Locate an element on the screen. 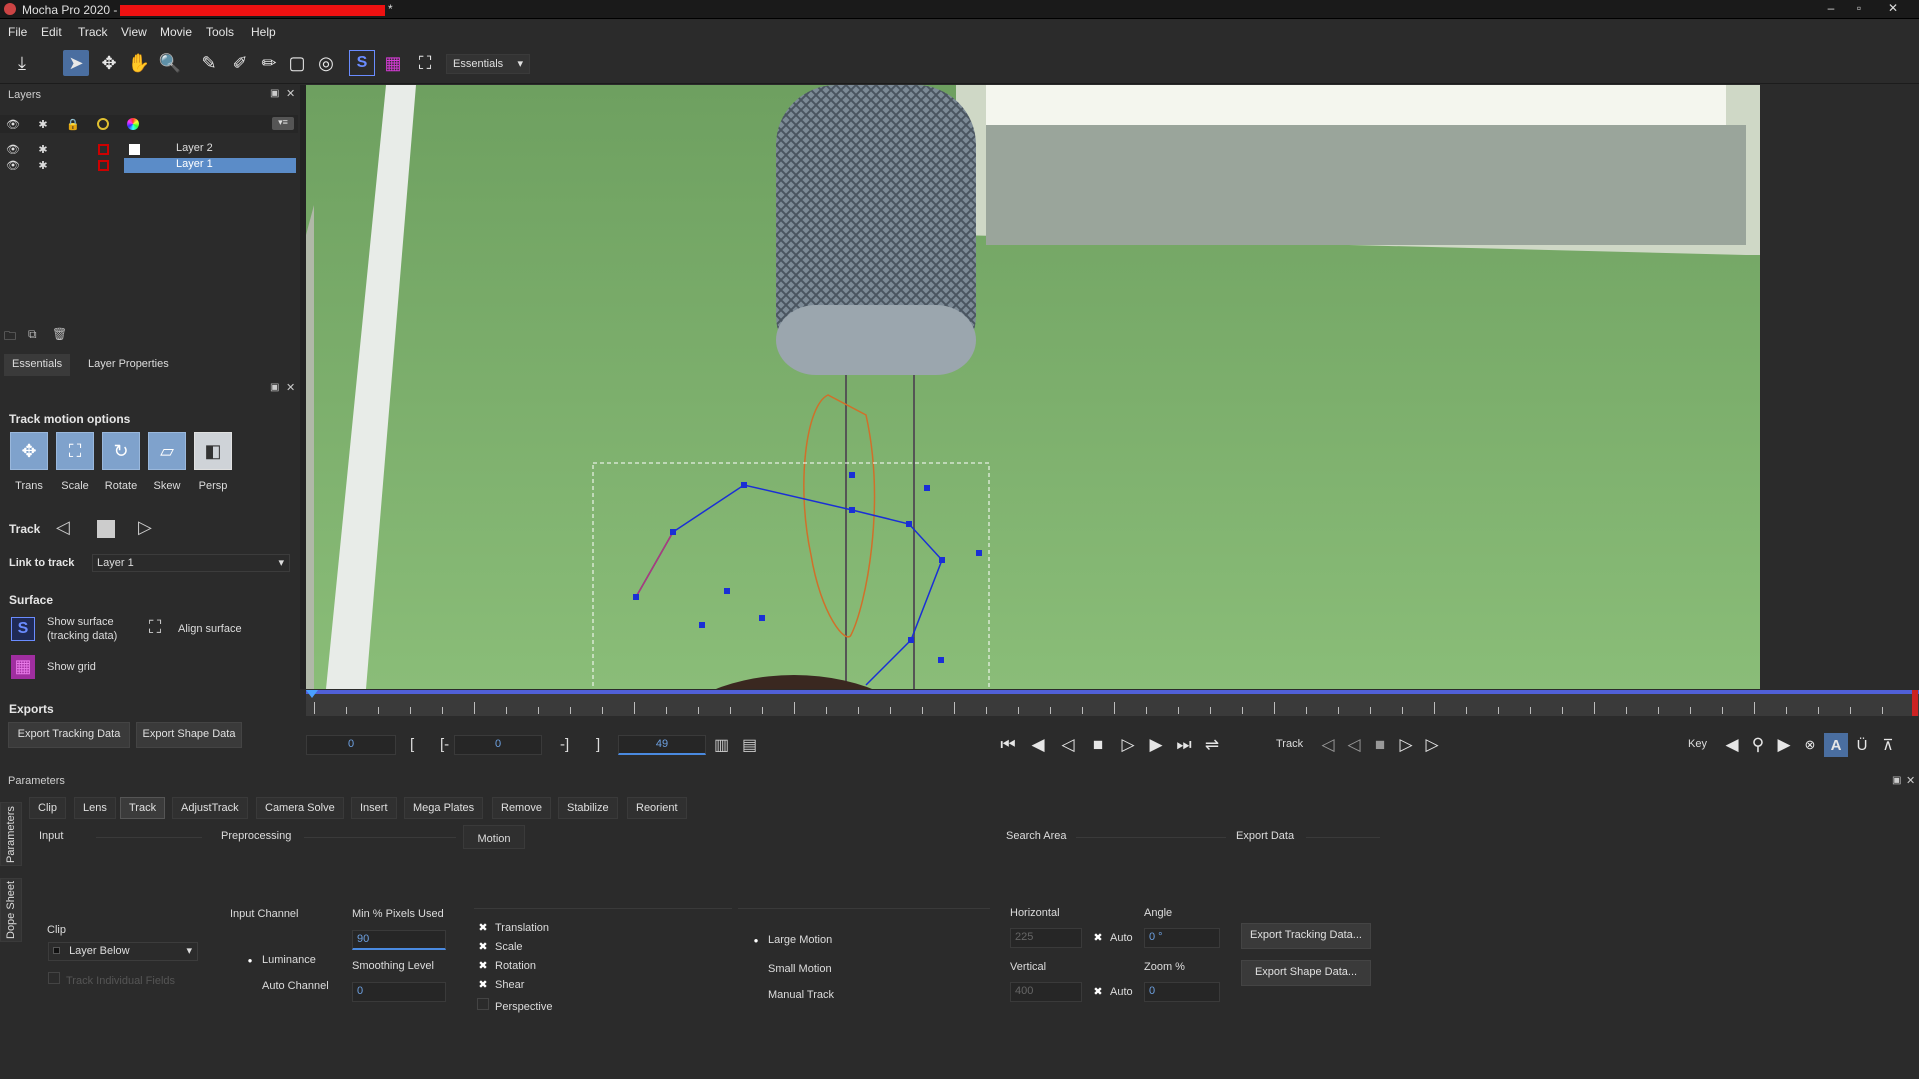 This screenshot has height=1079, width=1919. layer1-matte-swatch is located at coordinates (103, 165).